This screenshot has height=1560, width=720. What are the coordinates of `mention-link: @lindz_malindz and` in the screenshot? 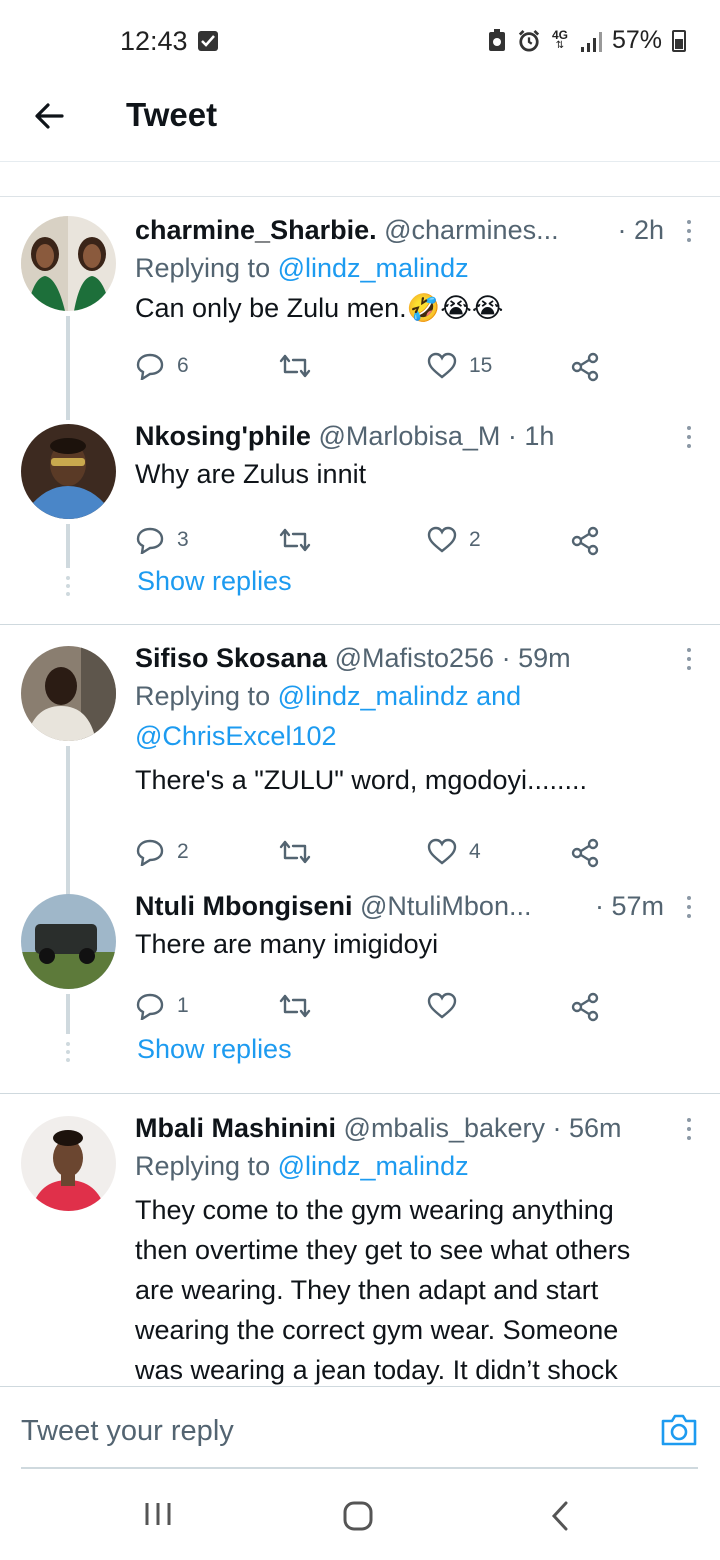 It's located at (400, 696).